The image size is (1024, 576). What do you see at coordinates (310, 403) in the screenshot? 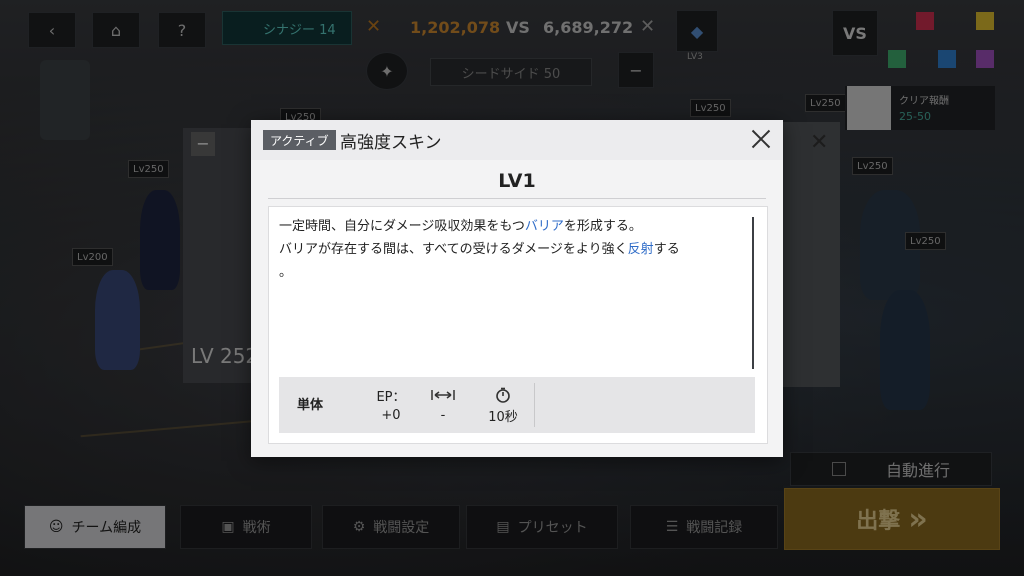
I see `target-type: 単体` at bounding box center [310, 403].